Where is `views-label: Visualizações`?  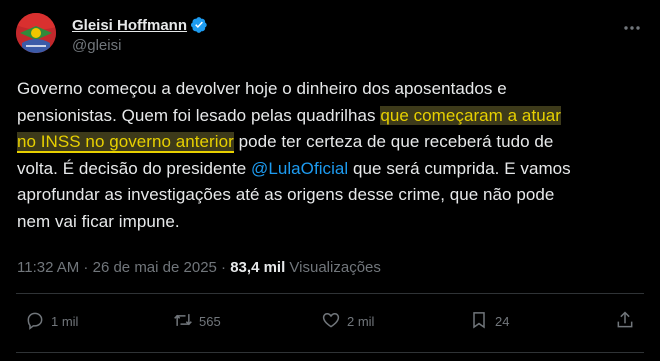 views-label: Visualizações is located at coordinates (333, 267).